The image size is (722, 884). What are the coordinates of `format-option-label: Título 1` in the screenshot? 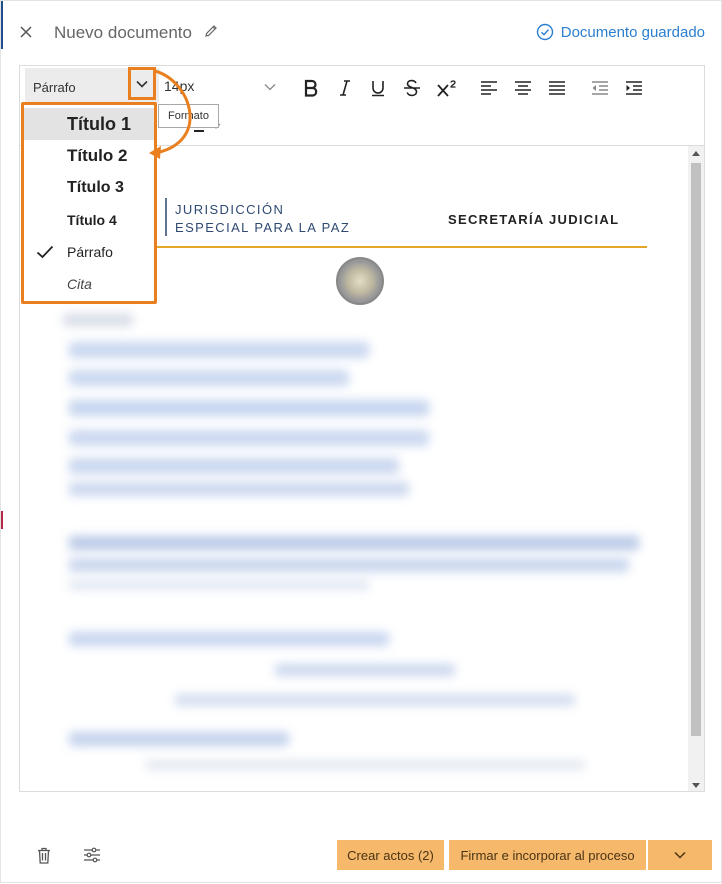 It's located at (99, 123).